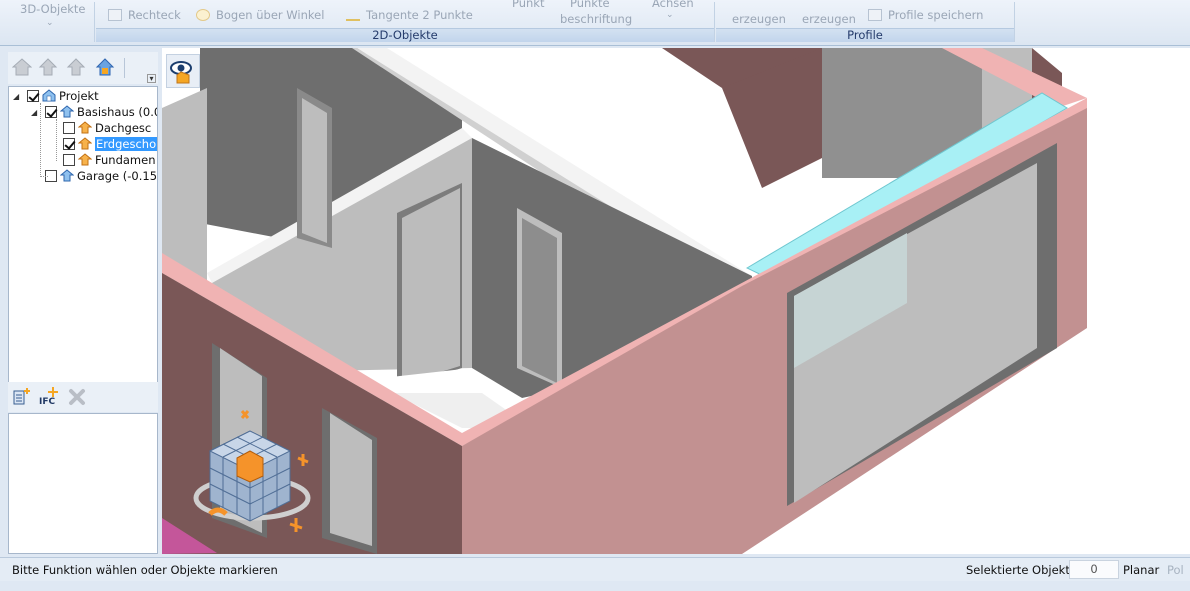  Describe the element at coordinates (353, 15) in the screenshot. I see `tangent-icon` at that location.